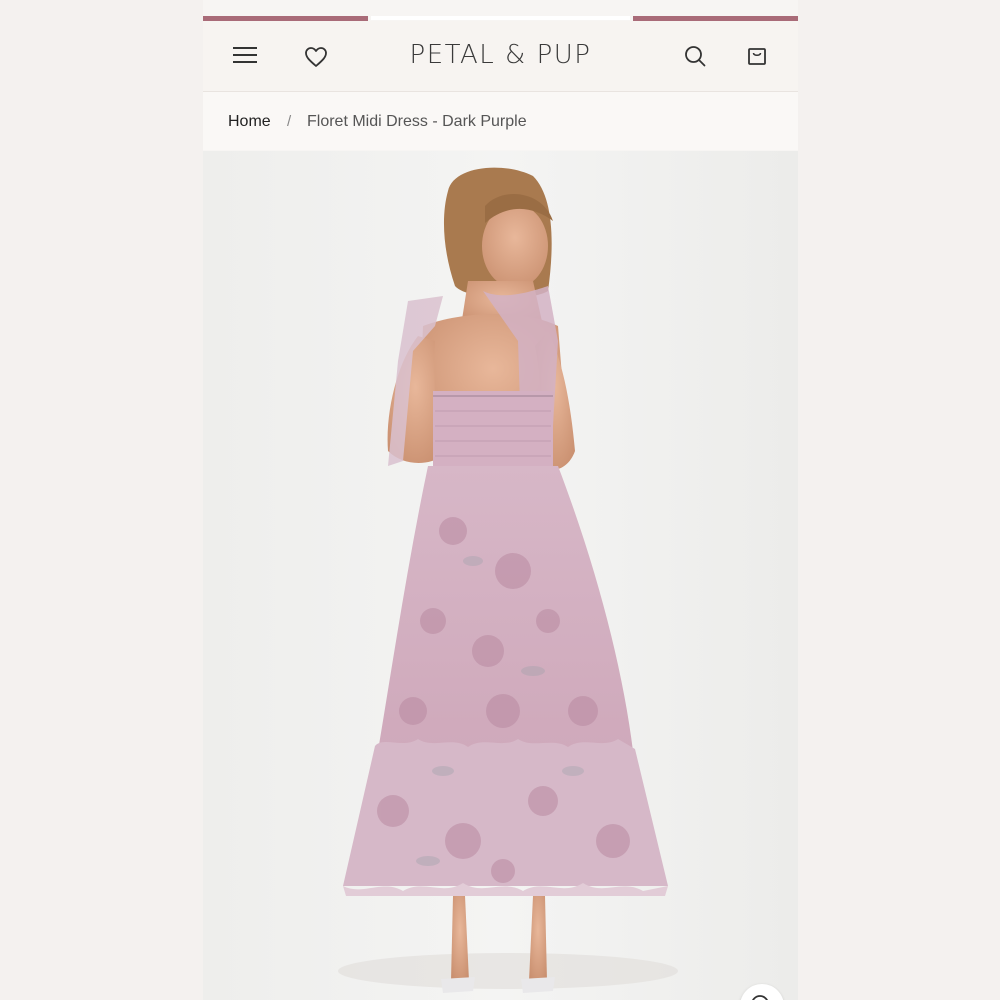 This screenshot has height=1000, width=1000. What do you see at coordinates (417, 121) in the screenshot?
I see `breadcrumb-current-page: Floret Midi Dress - Dark Purple` at bounding box center [417, 121].